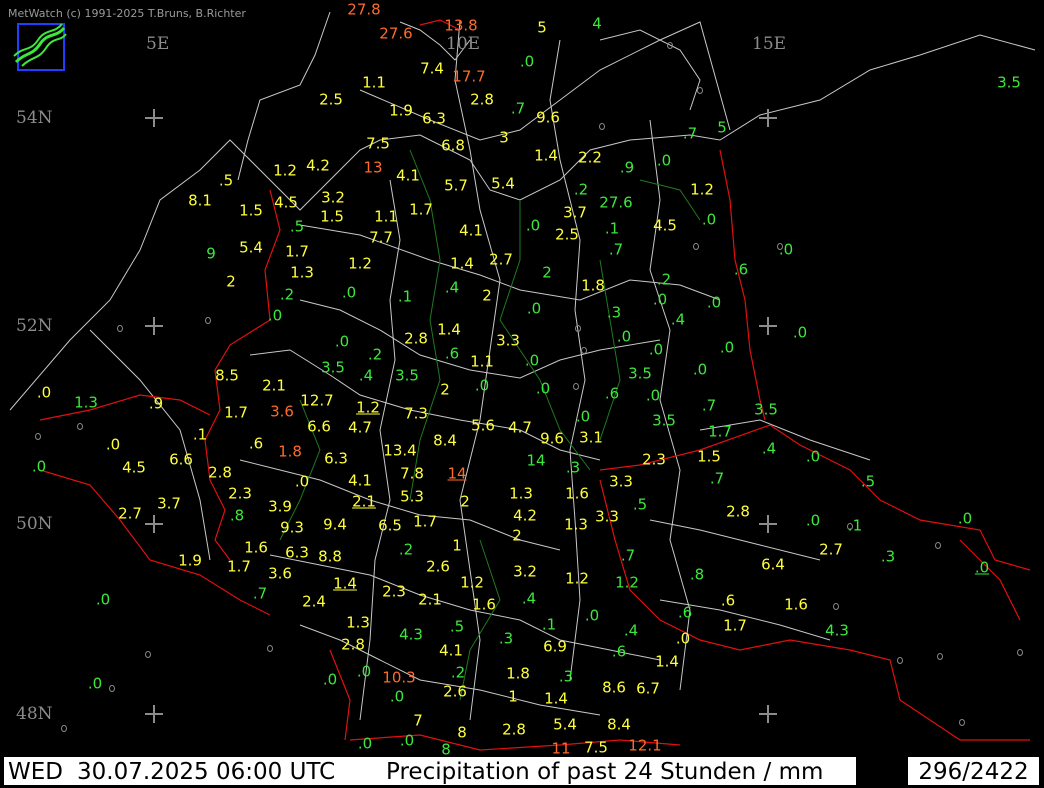 The width and height of the screenshot is (1044, 788). I want to click on value-label: 5, so click(542, 27).